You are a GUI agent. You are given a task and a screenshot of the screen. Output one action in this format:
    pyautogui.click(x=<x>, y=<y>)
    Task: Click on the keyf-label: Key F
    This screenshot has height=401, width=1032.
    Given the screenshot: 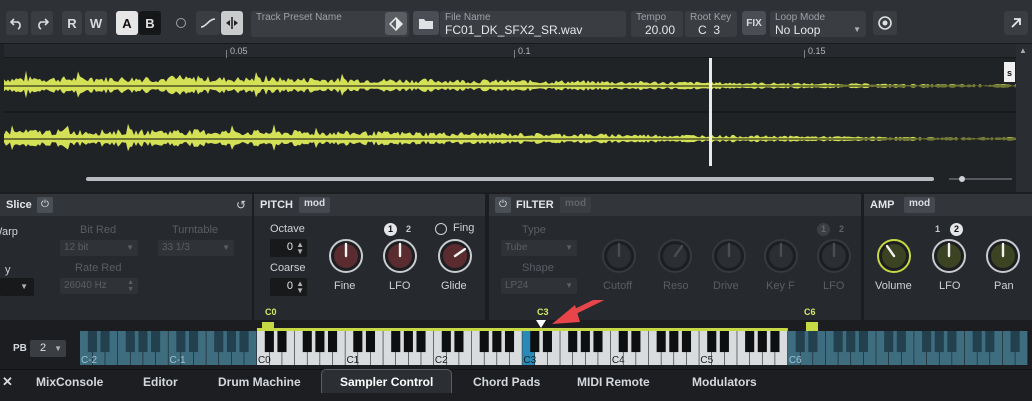 What is the action you would take?
    pyautogui.click(x=780, y=286)
    